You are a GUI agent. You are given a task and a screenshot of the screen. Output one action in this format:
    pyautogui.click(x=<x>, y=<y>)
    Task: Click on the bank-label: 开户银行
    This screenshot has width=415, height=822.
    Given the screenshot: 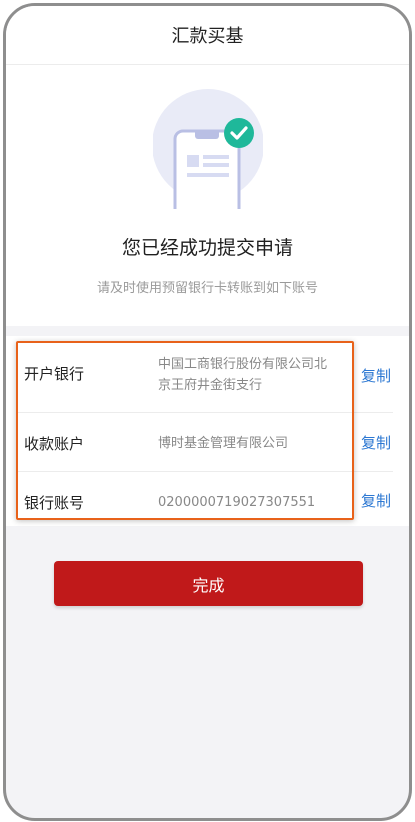 What is the action you would take?
    pyautogui.click(x=54, y=374)
    